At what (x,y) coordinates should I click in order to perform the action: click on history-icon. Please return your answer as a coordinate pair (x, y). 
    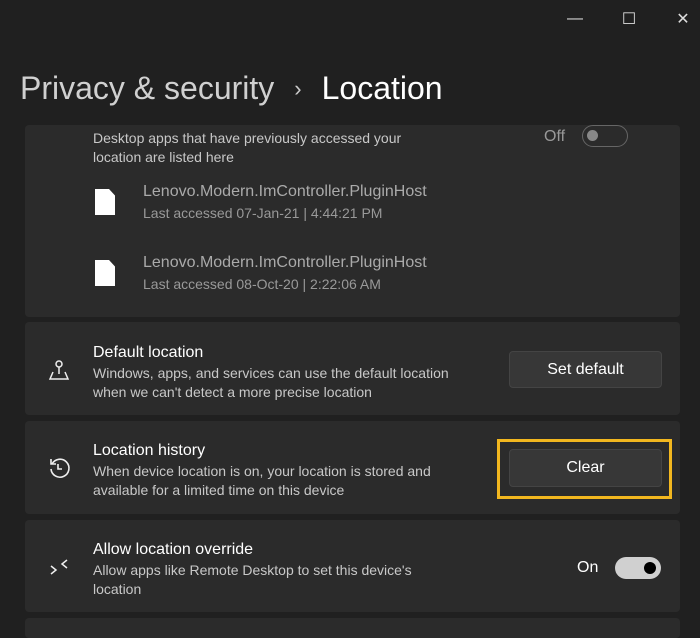
    Looking at the image, I should click on (59, 468).